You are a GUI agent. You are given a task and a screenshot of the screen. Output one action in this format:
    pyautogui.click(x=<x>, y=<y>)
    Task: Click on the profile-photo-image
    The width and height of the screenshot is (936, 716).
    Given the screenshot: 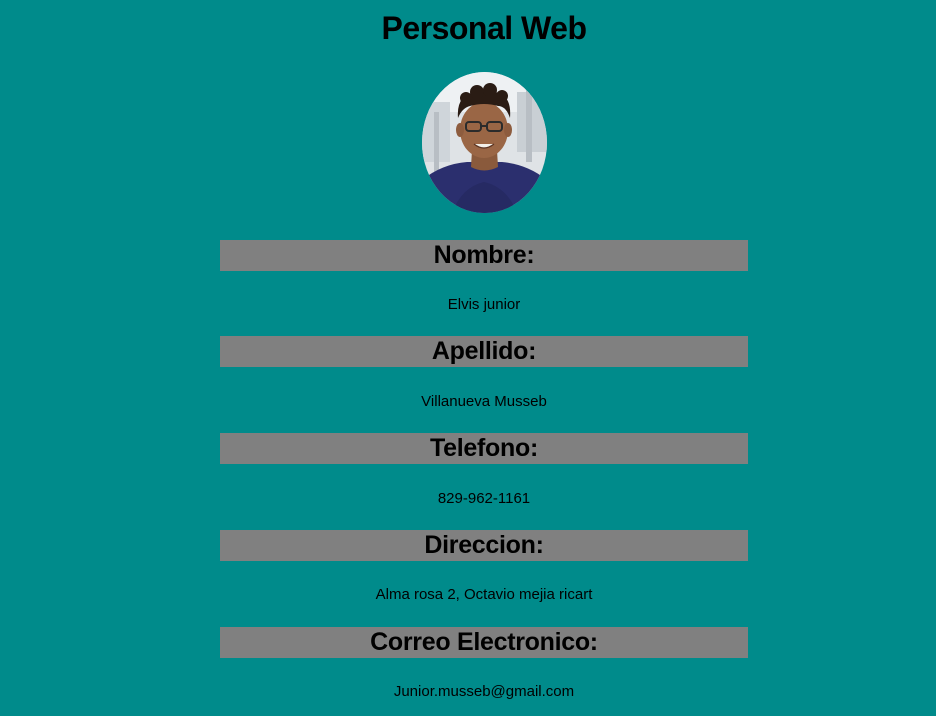 What is the action you would take?
    pyautogui.click(x=484, y=142)
    